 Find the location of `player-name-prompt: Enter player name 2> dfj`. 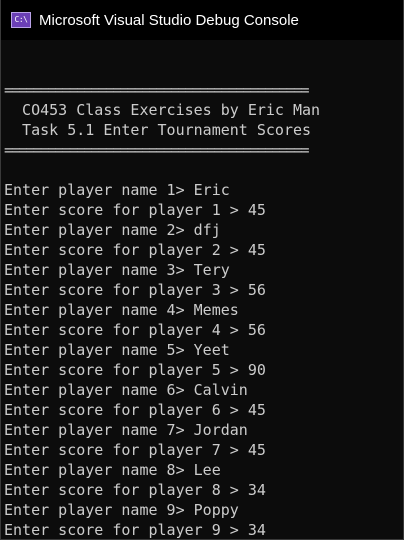

player-name-prompt: Enter player name 2> dfj is located at coordinates (112, 230).